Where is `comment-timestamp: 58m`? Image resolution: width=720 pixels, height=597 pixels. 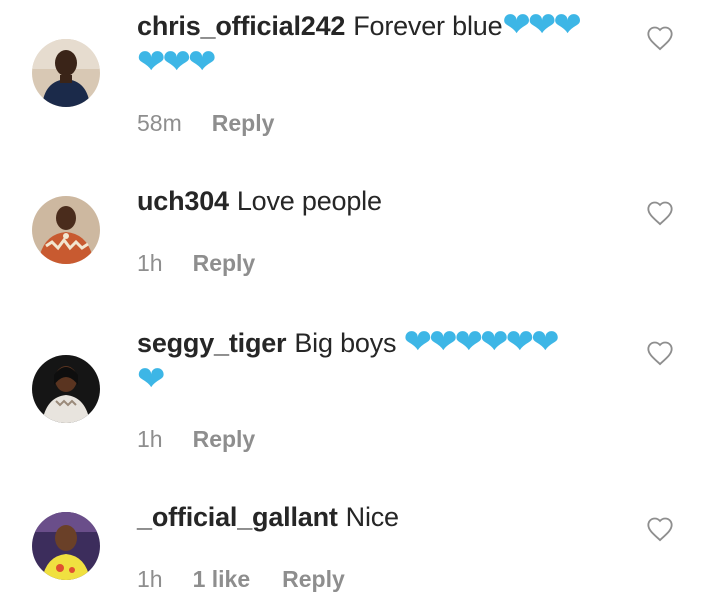
comment-timestamp: 58m is located at coordinates (159, 123).